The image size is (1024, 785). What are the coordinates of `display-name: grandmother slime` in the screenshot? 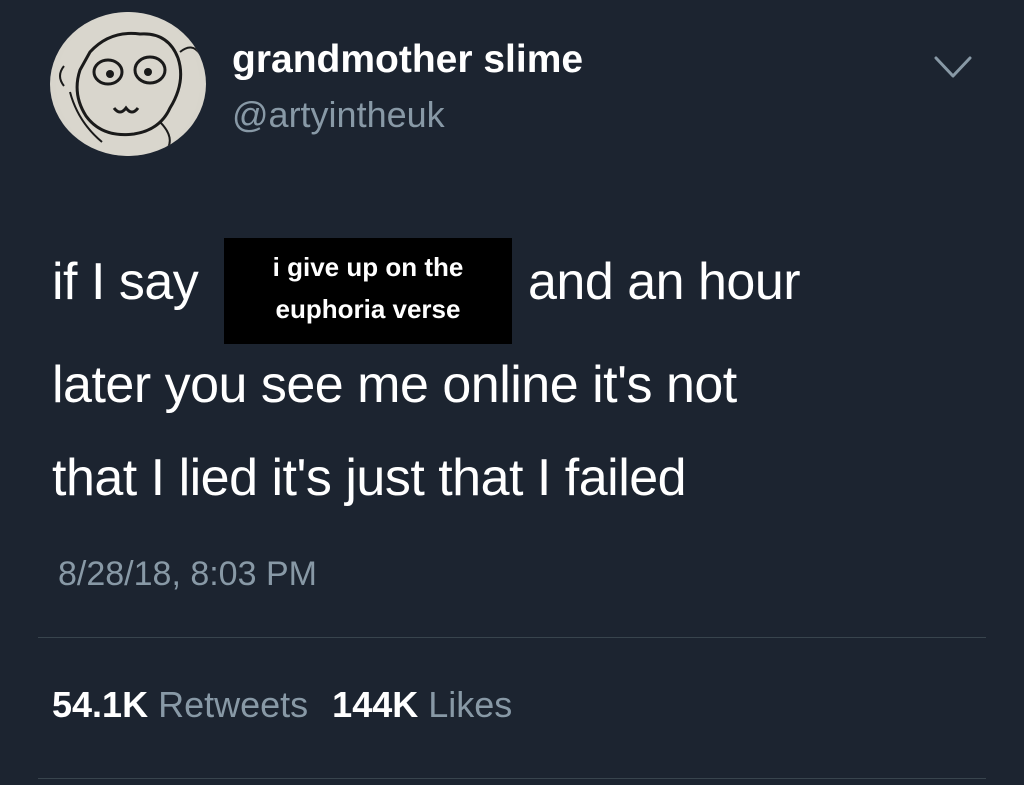 It's located at (407, 60).